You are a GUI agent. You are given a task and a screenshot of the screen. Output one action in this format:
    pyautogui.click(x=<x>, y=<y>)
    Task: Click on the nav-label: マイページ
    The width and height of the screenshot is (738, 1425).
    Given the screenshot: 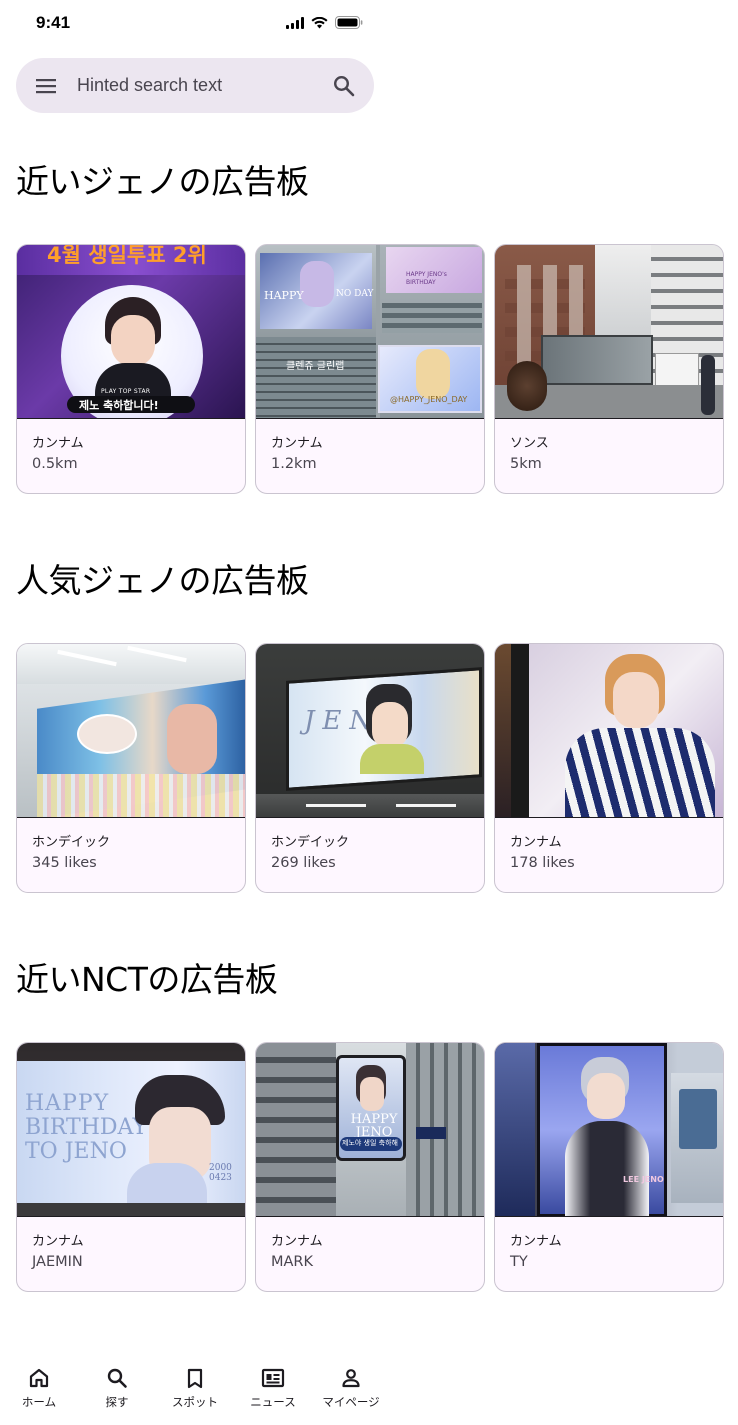 What is the action you would take?
    pyautogui.click(x=351, y=1402)
    